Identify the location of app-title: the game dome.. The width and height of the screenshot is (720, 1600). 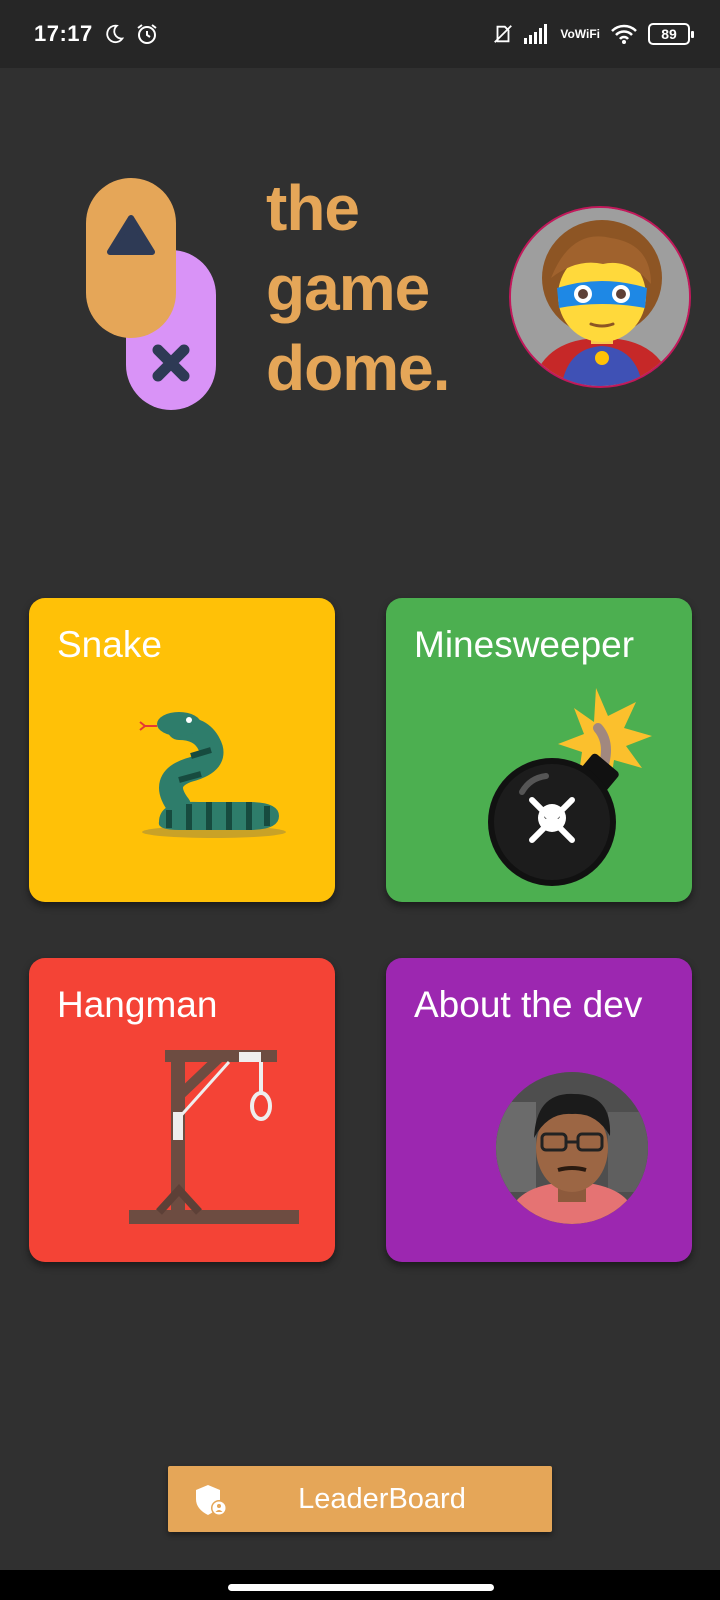
(358, 288).